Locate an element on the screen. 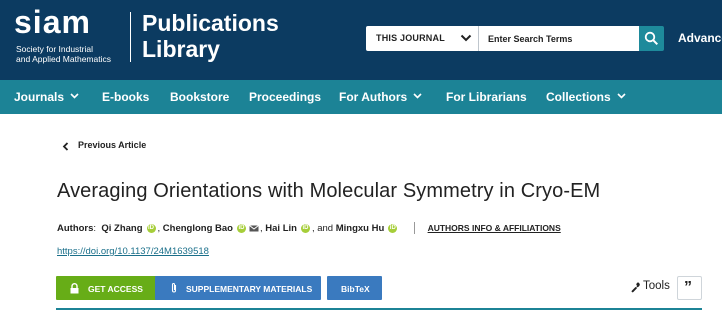  nav-item-for-authors: For Authors is located at coordinates (380, 97).